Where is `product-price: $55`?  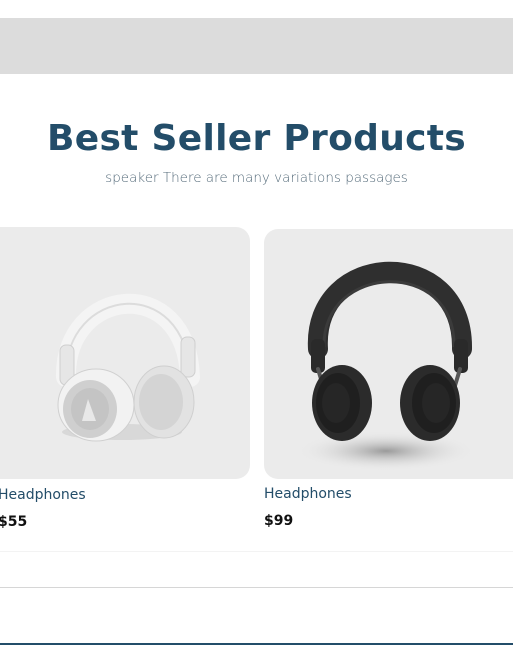 product-price: $55 is located at coordinates (14, 522).